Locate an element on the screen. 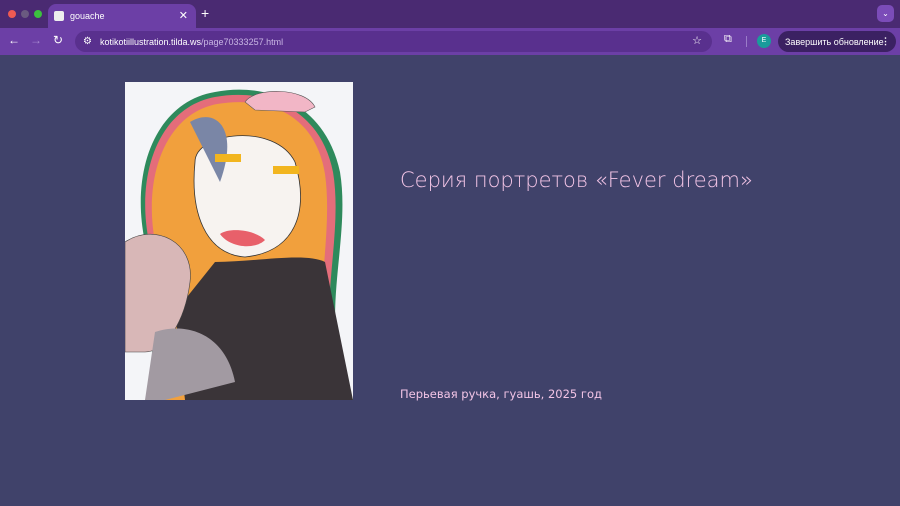  favicon-icon is located at coordinates (59, 16).